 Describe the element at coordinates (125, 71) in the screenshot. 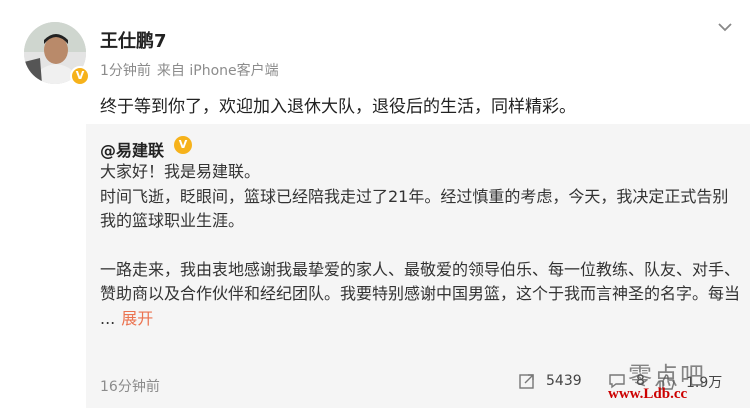

I see `post-time: 1分钟前` at that location.